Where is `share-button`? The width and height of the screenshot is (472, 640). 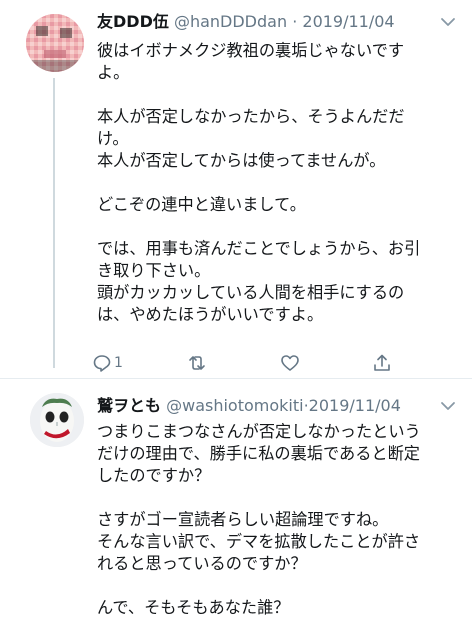 share-button is located at coordinates (382, 363).